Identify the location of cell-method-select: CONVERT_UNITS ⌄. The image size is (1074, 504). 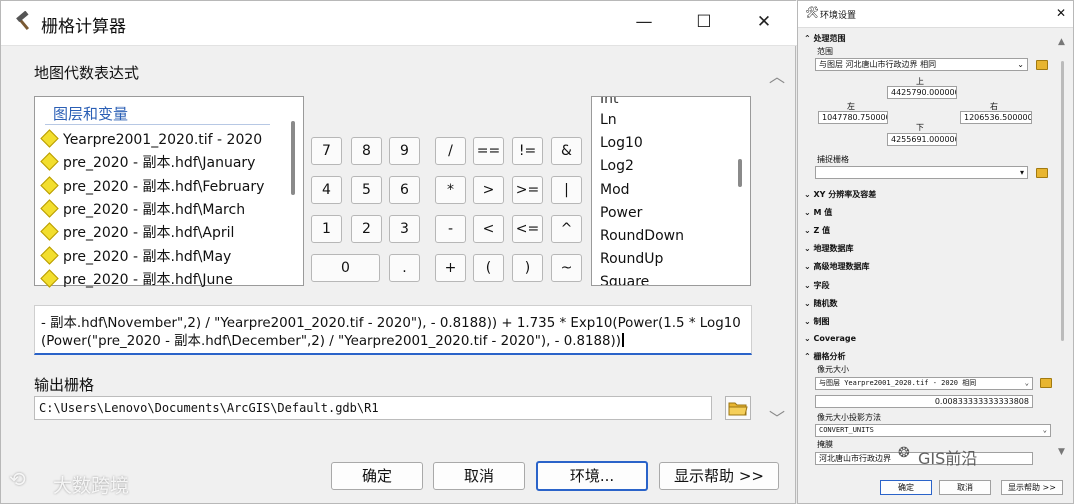
(933, 430).